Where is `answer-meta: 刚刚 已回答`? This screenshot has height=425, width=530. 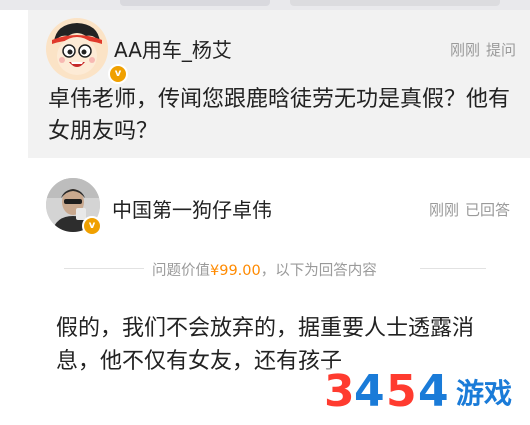 answer-meta: 刚刚 已回答 is located at coordinates (469, 209).